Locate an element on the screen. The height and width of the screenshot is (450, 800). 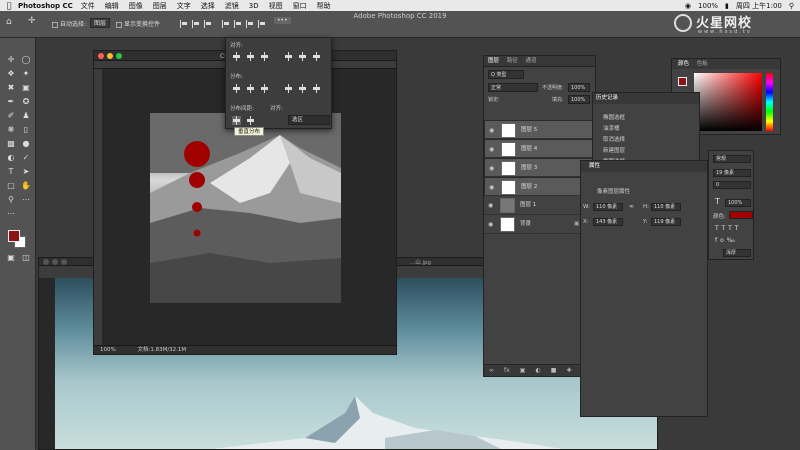
align-top-icon is located at coordinates (226, 24).